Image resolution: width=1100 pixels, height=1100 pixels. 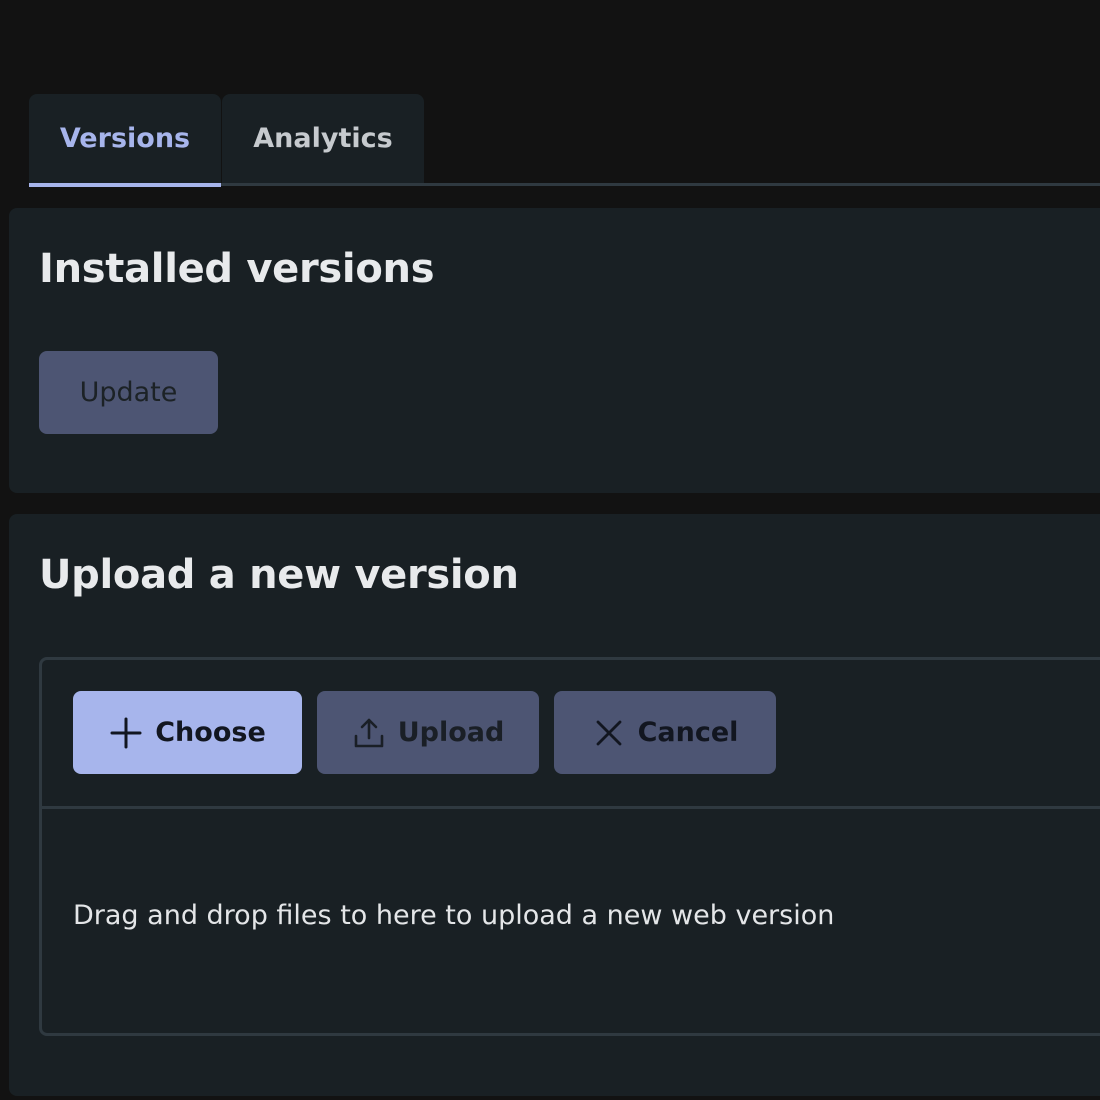 I want to click on file-upload-toolbar: Choose Upload Cancel, so click(x=571, y=734).